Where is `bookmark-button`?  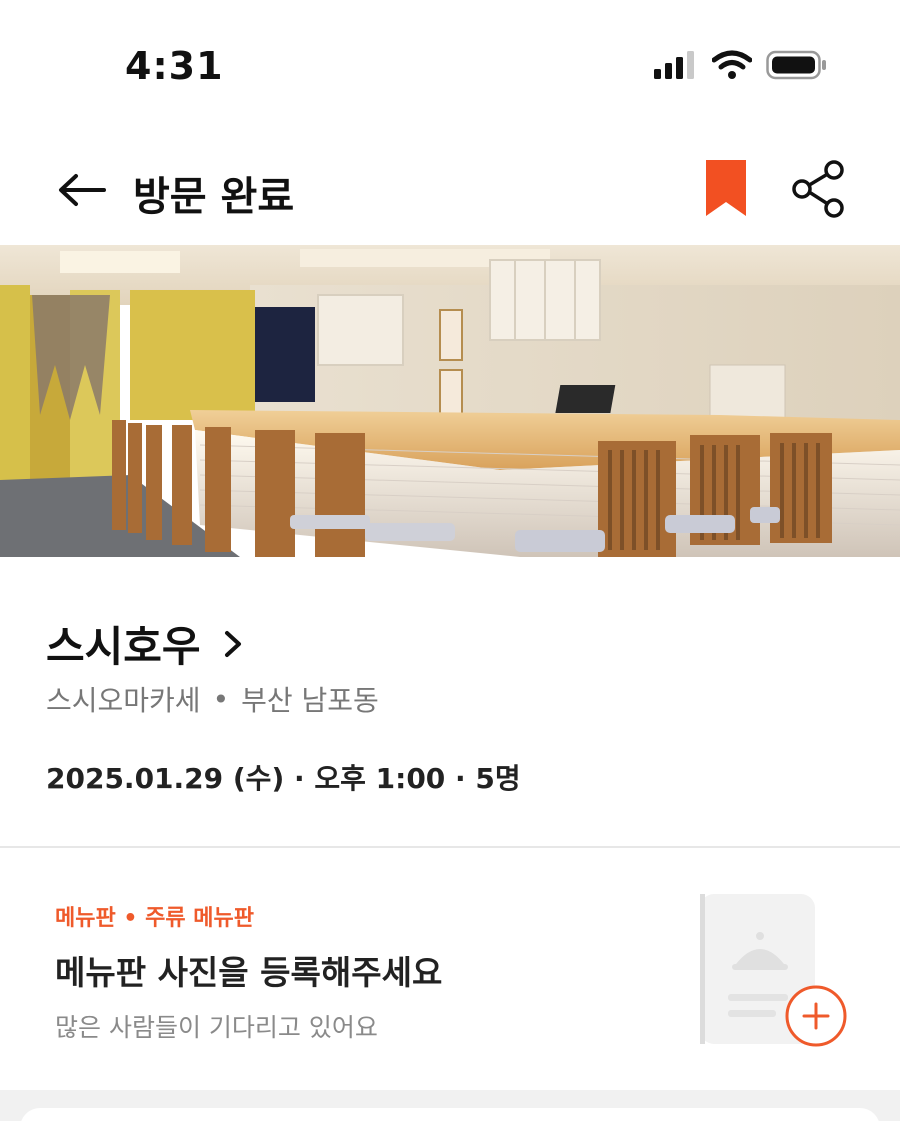 bookmark-button is located at coordinates (728, 190).